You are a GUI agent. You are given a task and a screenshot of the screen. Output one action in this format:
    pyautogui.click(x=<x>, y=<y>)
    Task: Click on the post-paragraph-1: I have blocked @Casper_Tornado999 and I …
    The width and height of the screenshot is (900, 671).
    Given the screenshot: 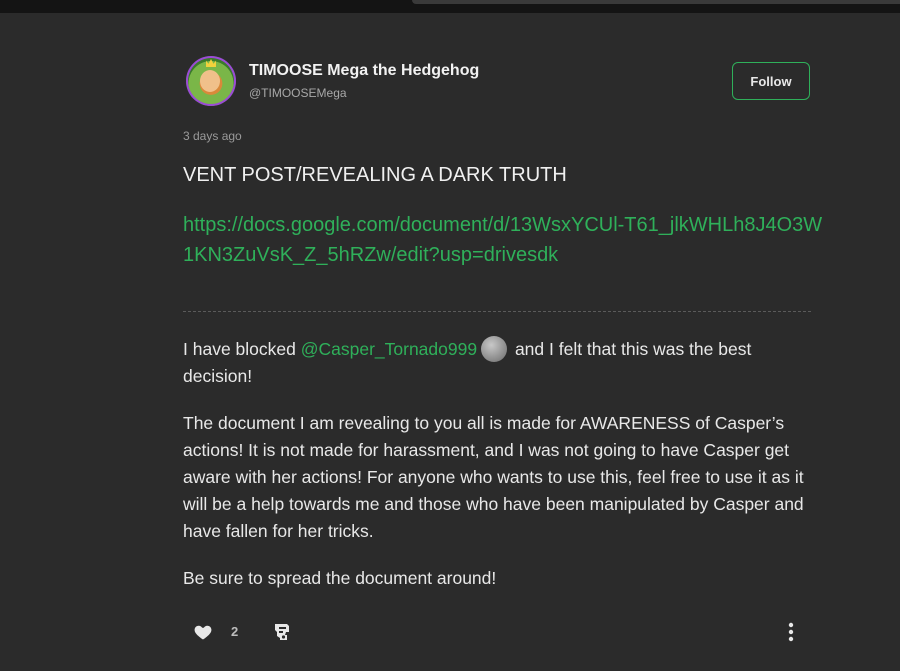 What is the action you would take?
    pyautogui.click(x=497, y=363)
    